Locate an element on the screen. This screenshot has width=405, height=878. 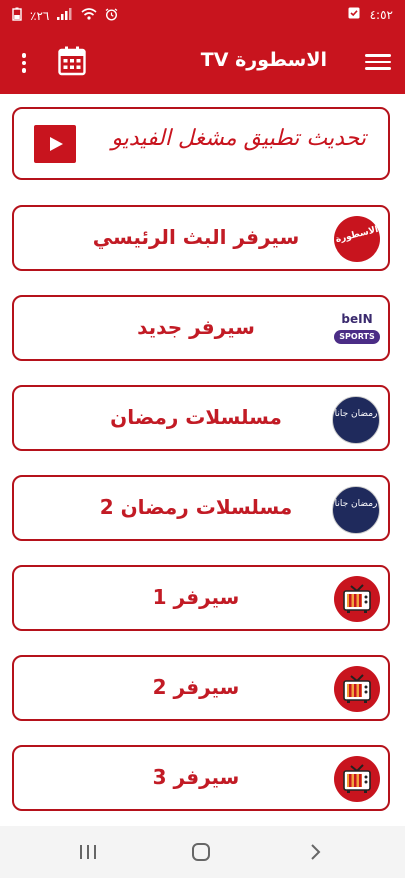
list-item-main-server: سيرفر البث الرئيسي الاسطورة is located at coordinates (201, 238).